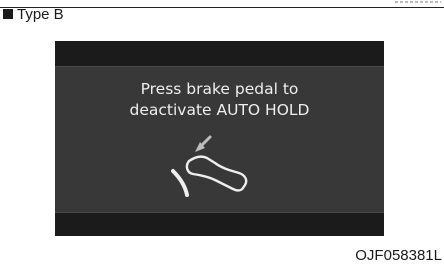 The height and width of the screenshot is (267, 444). Describe the element at coordinates (203, 143) in the screenshot. I see `press-arrow-icon` at that location.